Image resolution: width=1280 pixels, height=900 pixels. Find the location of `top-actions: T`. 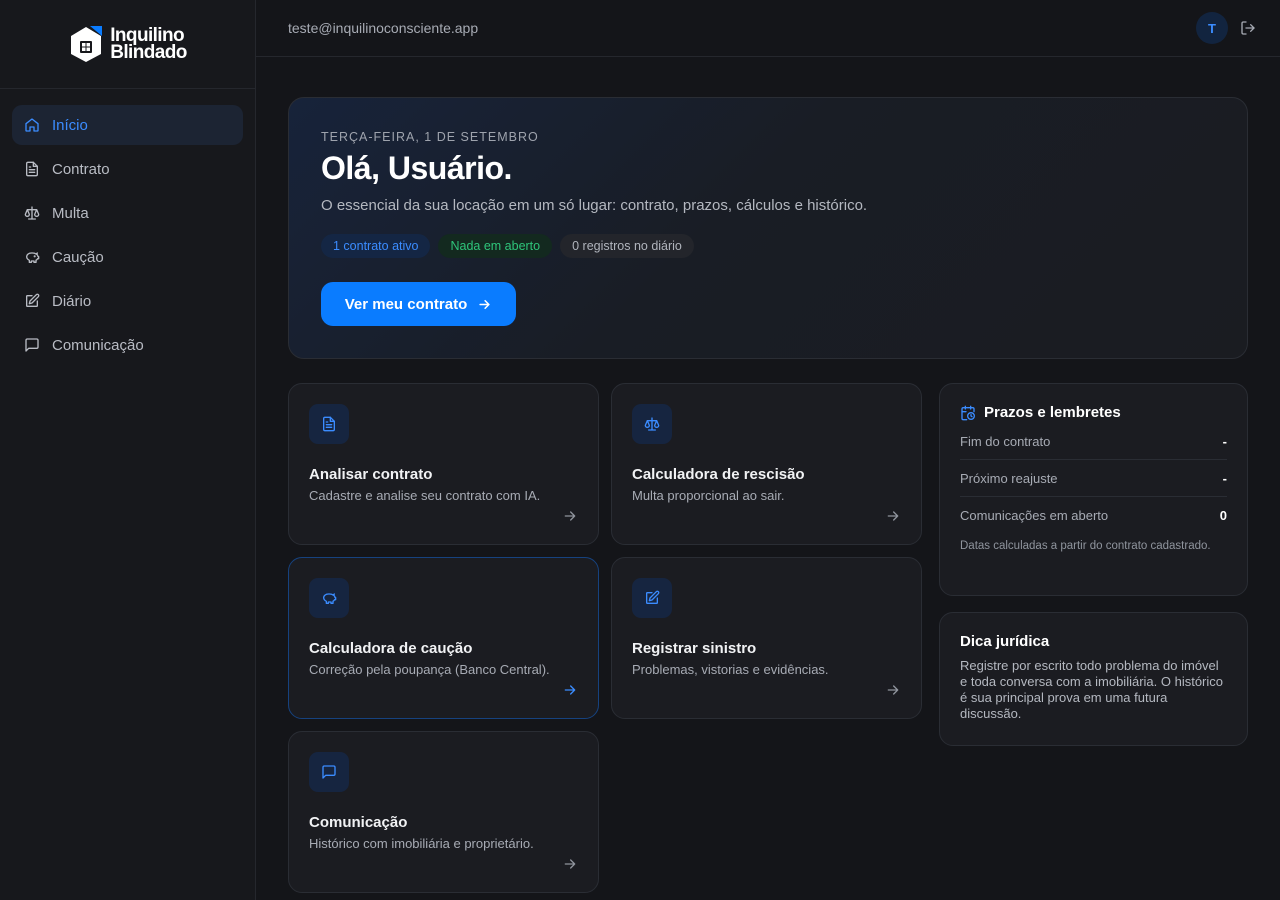

top-actions: T is located at coordinates (1226, 28).